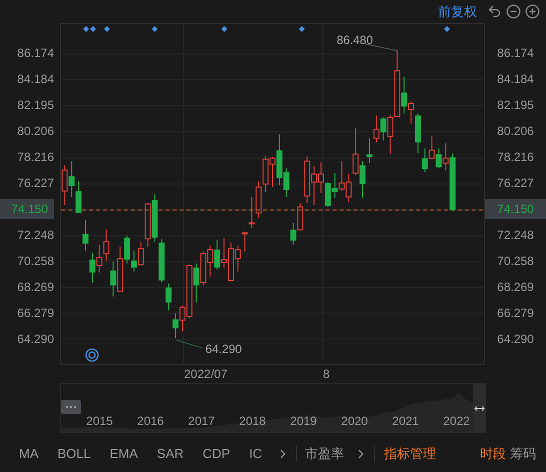 The image size is (546, 472). What do you see at coordinates (479, 408) in the screenshot?
I see `range-handle` at bounding box center [479, 408].